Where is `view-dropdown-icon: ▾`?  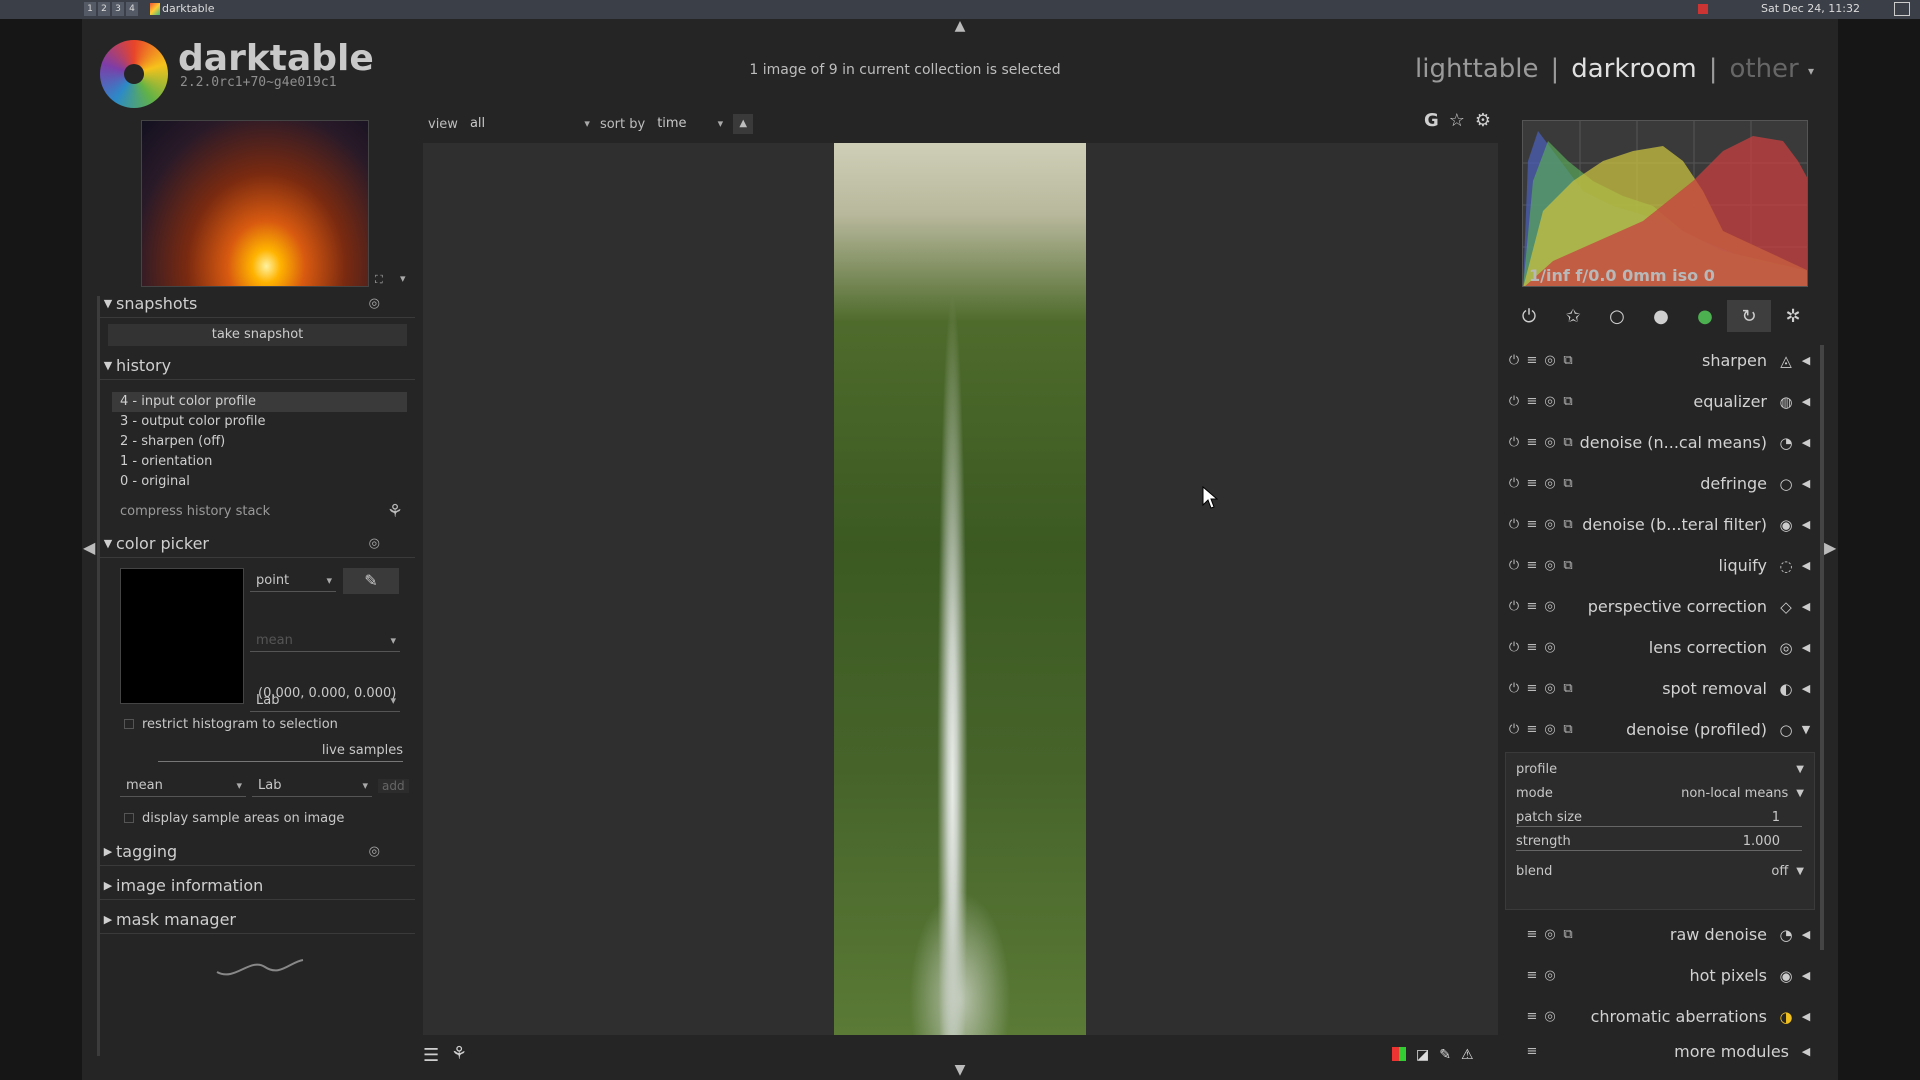 view-dropdown-icon: ▾ is located at coordinates (1811, 71).